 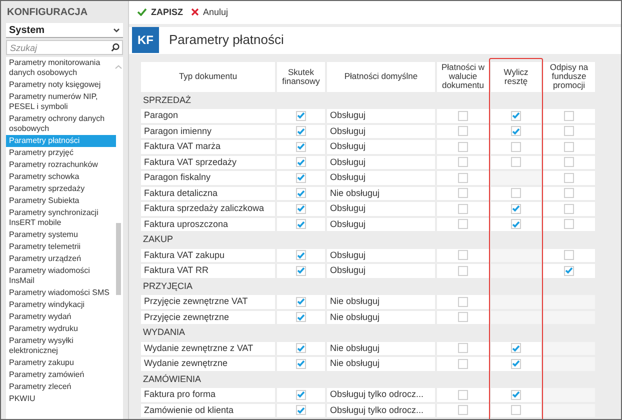 What do you see at coordinates (61, 201) in the screenshot?
I see `sidebar-item: Parametry Subiekta` at bounding box center [61, 201].